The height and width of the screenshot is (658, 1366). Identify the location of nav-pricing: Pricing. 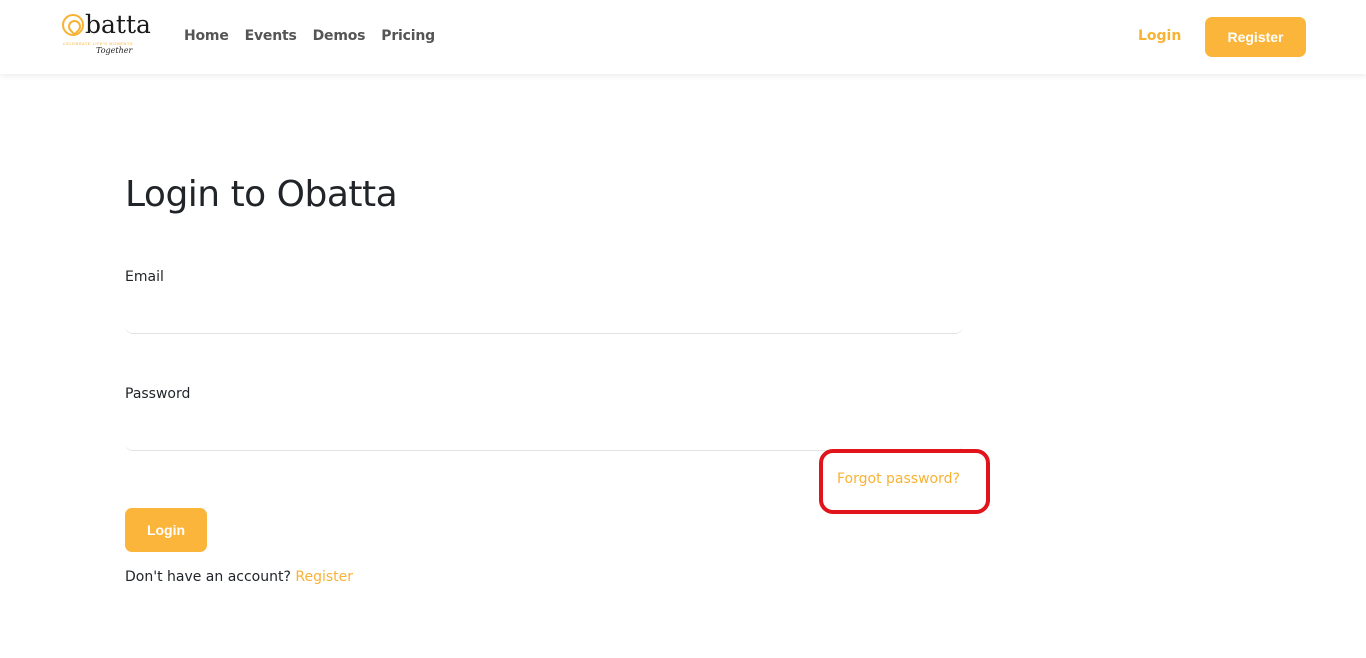
(408, 36).